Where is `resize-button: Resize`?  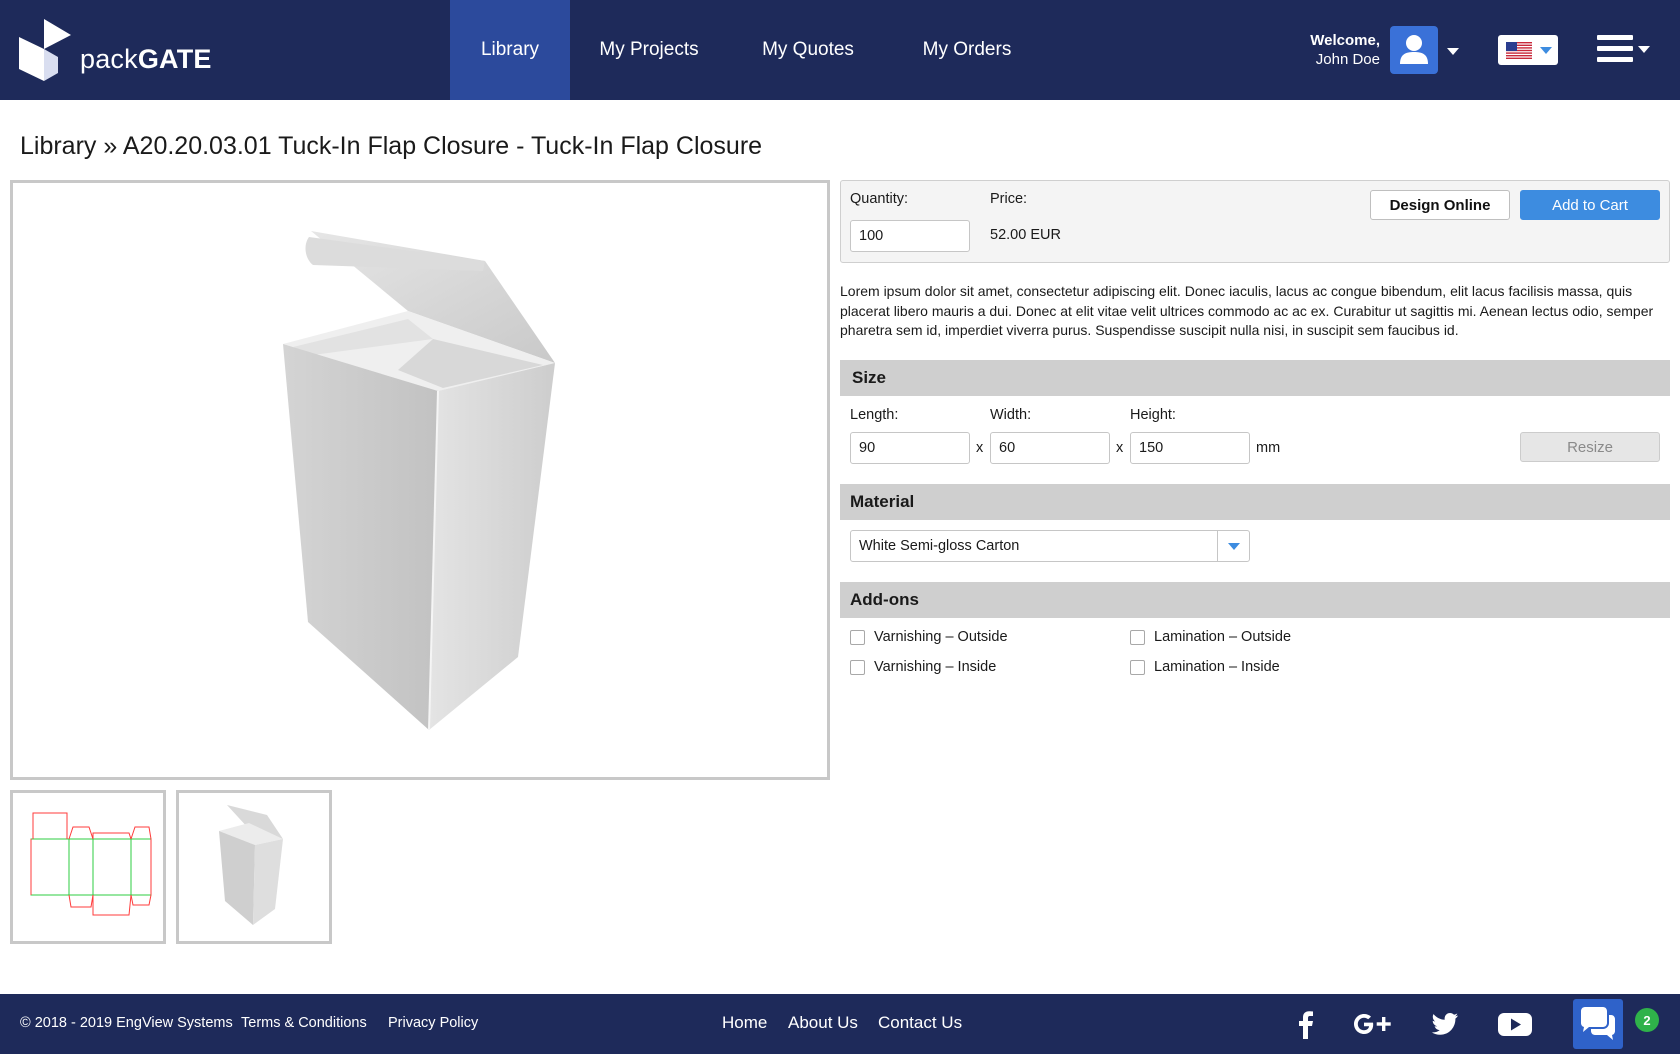 resize-button: Resize is located at coordinates (1590, 447).